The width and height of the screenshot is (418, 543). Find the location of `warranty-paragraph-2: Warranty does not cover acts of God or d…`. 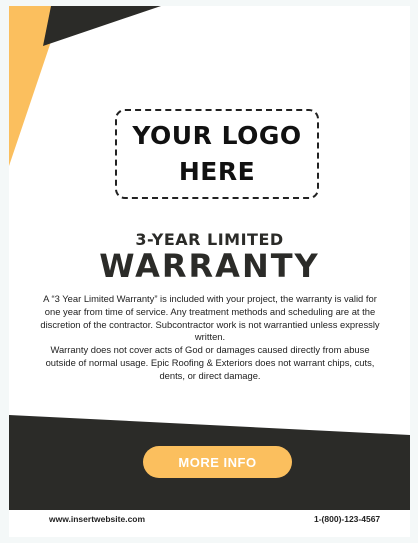

warranty-paragraph-2: Warranty does not cover acts of God or d… is located at coordinates (210, 362).